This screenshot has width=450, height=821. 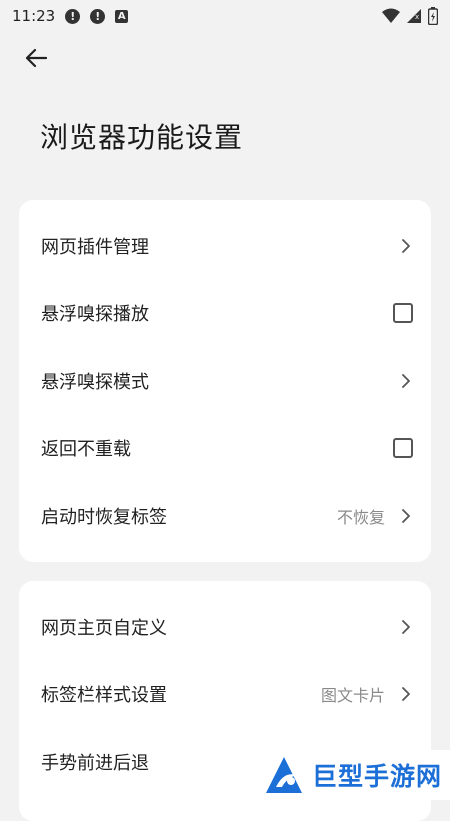 What do you see at coordinates (433, 16) in the screenshot?
I see `battery-icon` at bounding box center [433, 16].